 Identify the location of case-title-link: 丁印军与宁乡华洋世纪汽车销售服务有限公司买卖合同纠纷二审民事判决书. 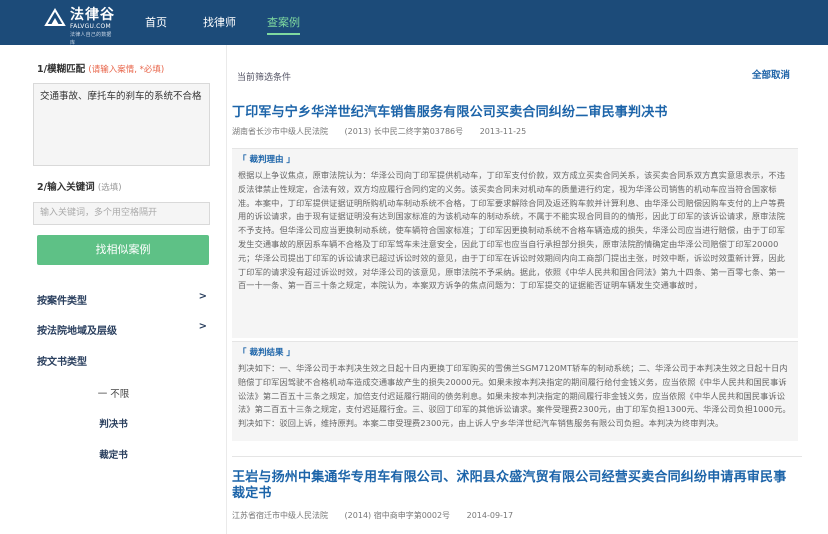
(517, 113).